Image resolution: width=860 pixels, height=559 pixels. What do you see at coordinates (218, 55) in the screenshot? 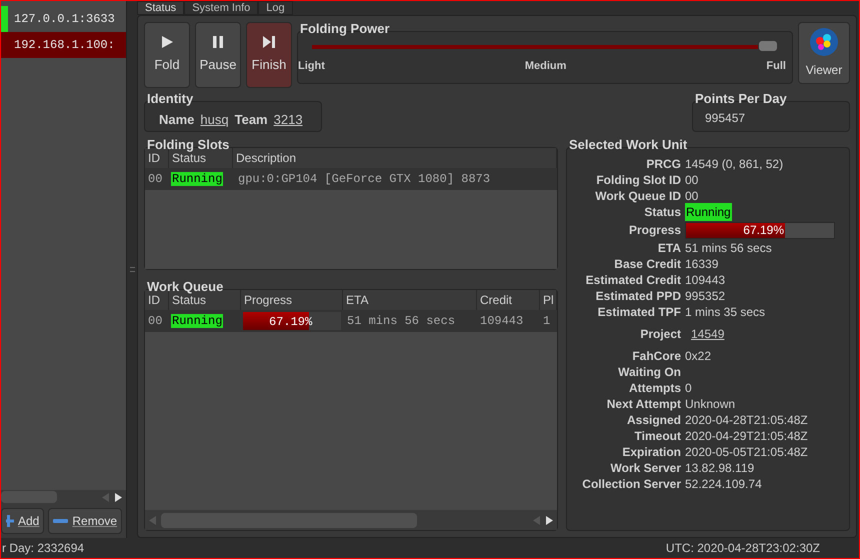
I see `pause-button: Pause` at bounding box center [218, 55].